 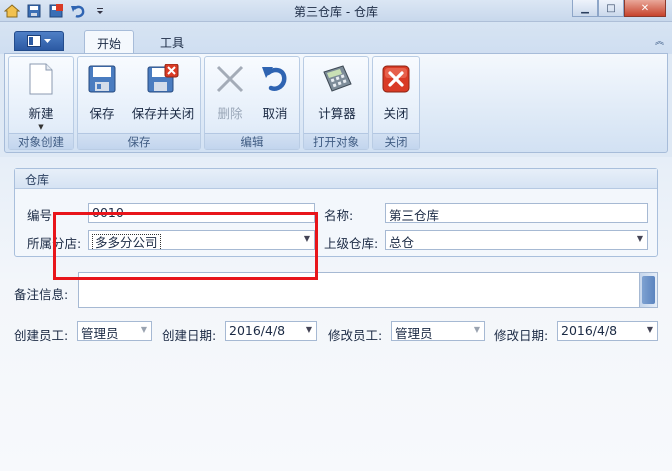 What do you see at coordinates (139, 141) in the screenshot?
I see `group-label-save: 保存` at bounding box center [139, 141].